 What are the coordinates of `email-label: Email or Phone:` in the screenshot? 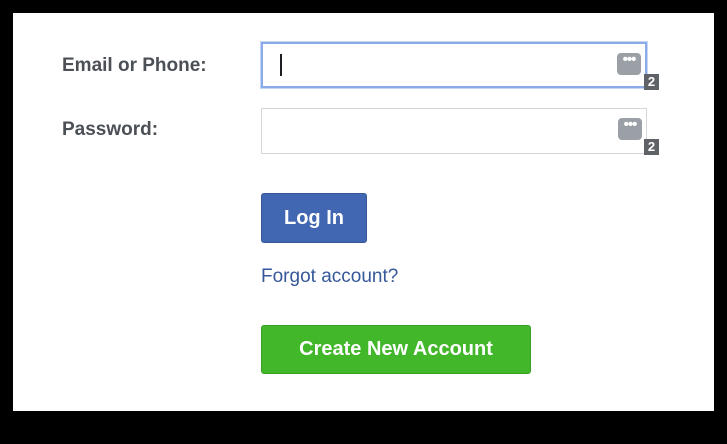 It's located at (134, 65).